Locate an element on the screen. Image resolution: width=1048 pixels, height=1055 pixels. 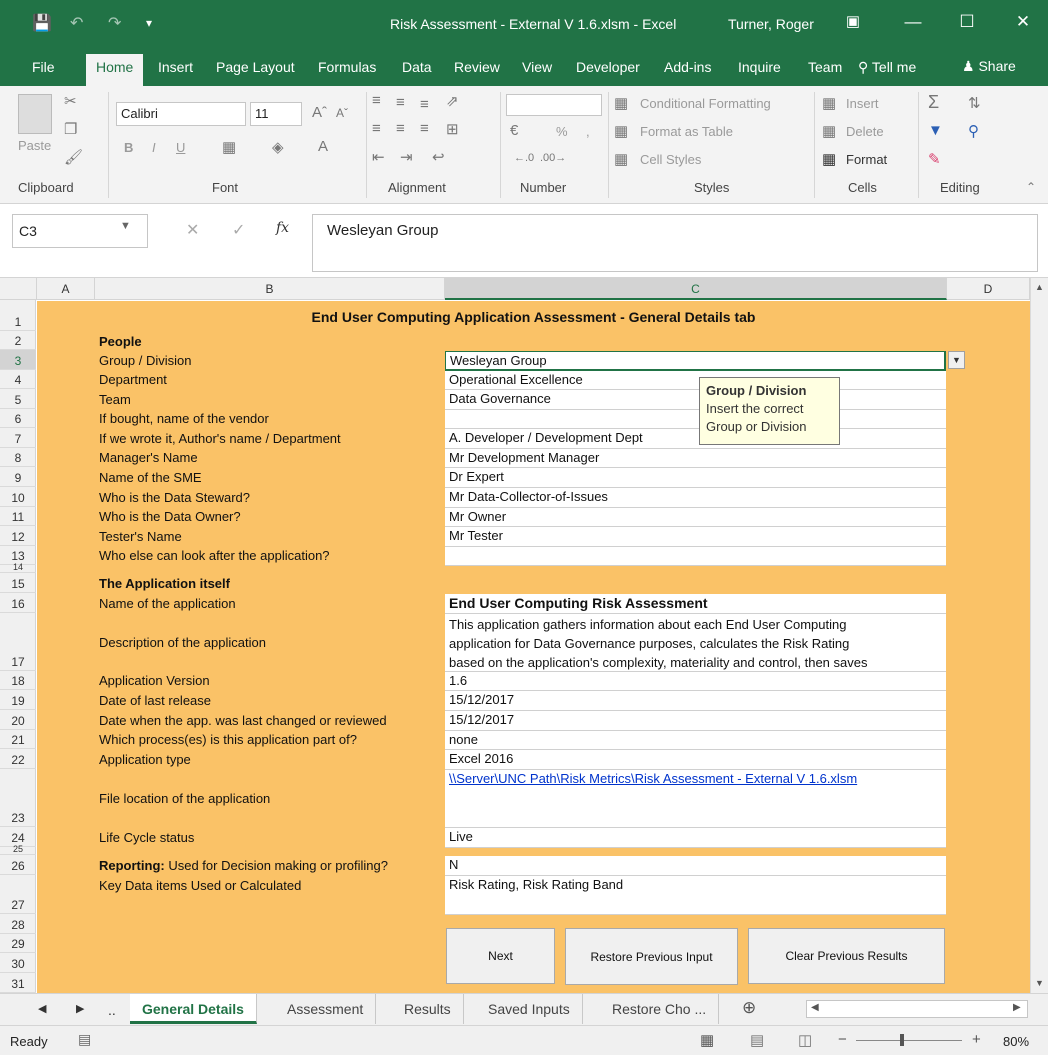
new-sheet-icon: ⊕ is located at coordinates (749, 1008).